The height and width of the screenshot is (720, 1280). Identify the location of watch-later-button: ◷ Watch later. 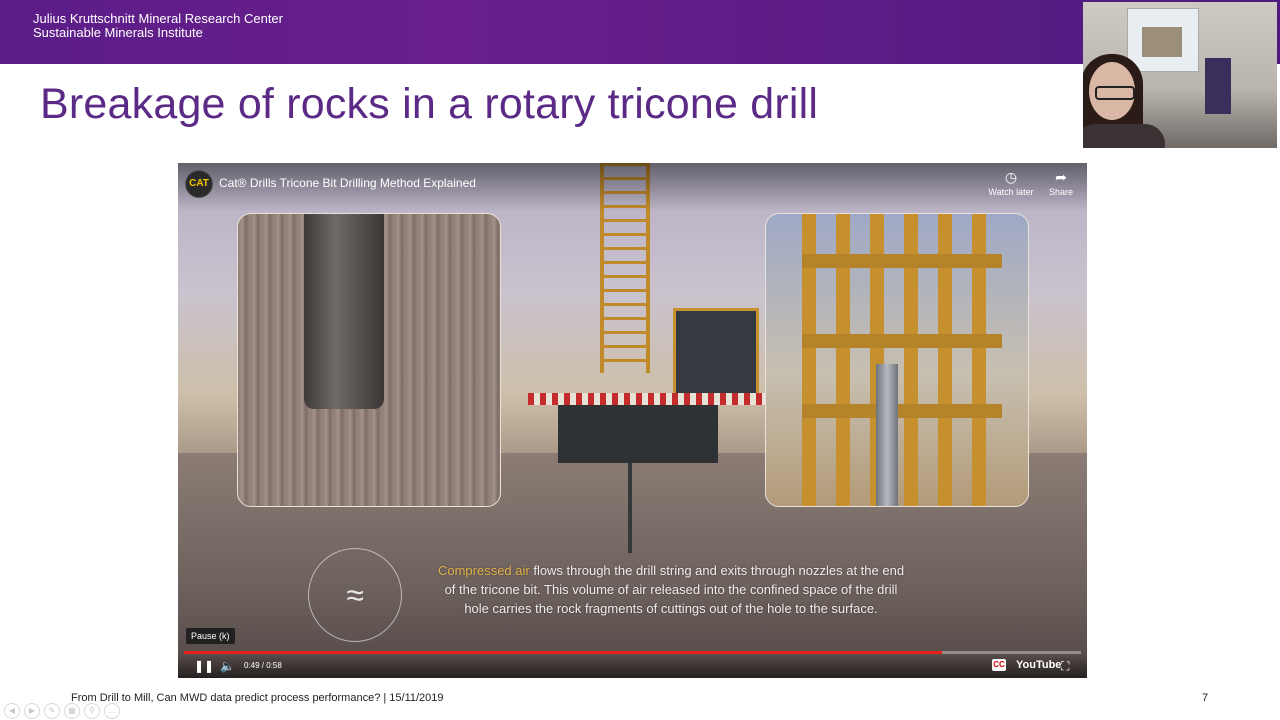
(1011, 183).